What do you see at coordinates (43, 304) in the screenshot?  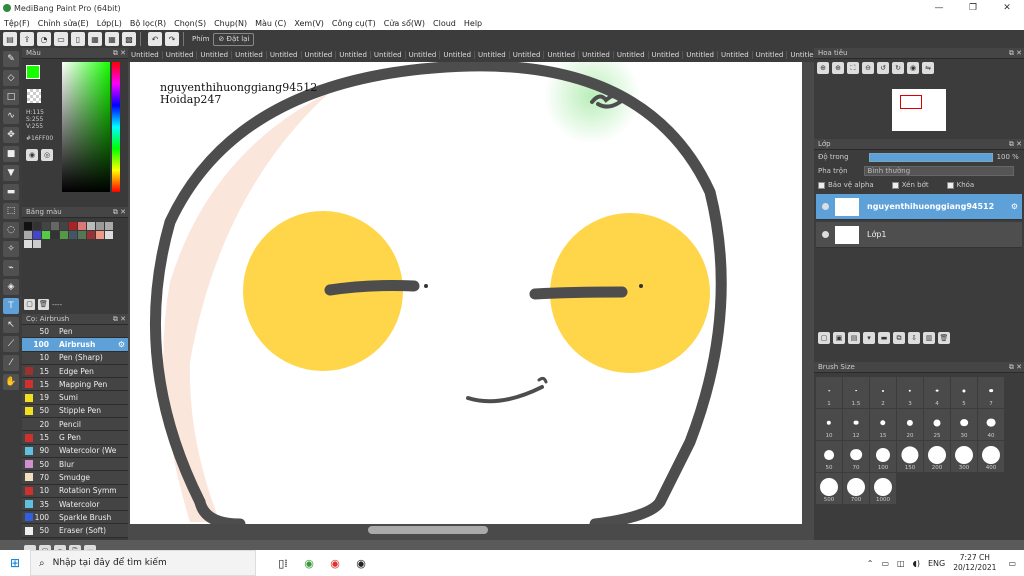 I see `palette-delete-icon: 🗑` at bounding box center [43, 304].